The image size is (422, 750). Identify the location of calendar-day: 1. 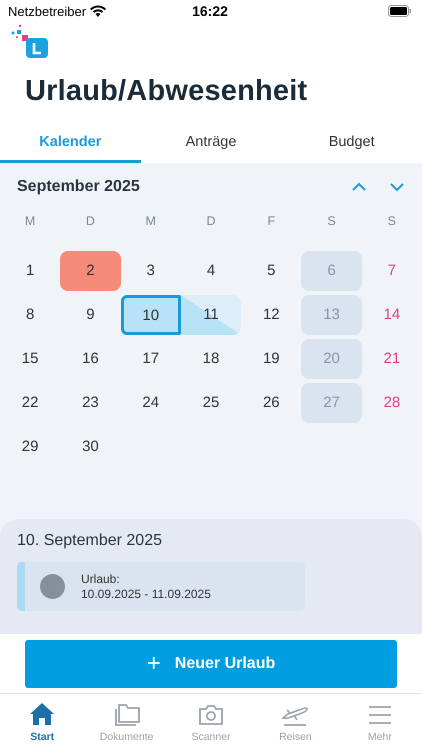
(30, 271).